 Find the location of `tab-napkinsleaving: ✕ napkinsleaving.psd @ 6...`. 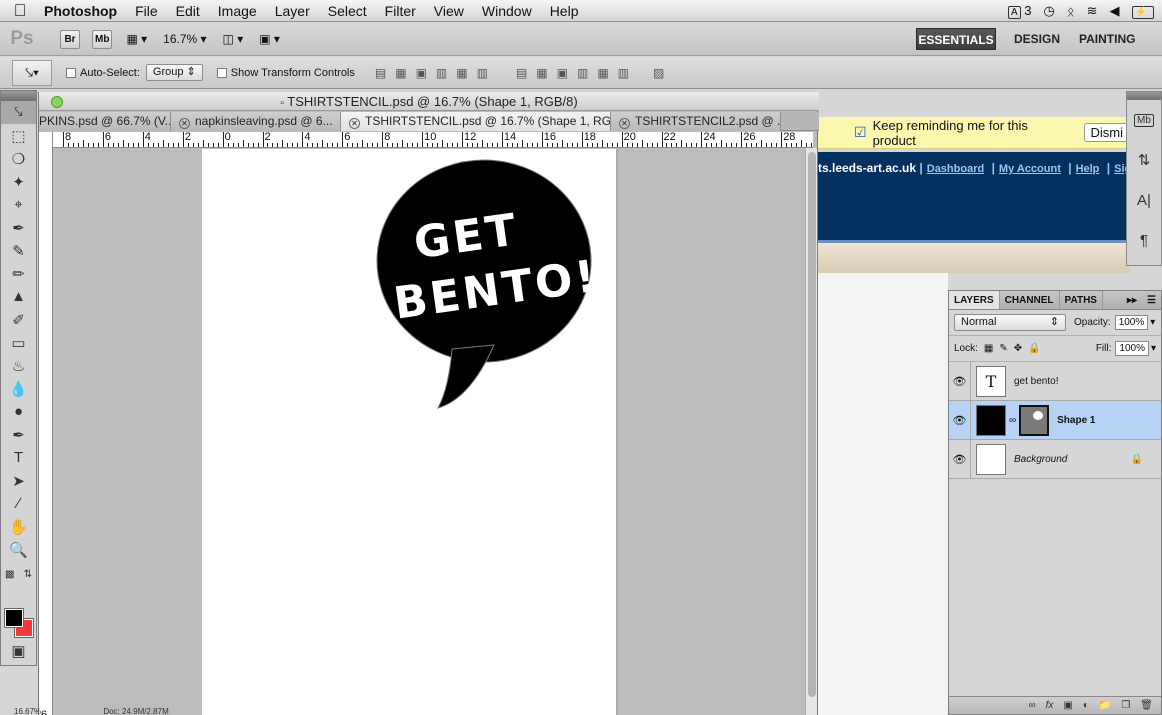

tab-napkinsleaving: ✕ napkinsleaving.psd @ 6... is located at coordinates (256, 121).